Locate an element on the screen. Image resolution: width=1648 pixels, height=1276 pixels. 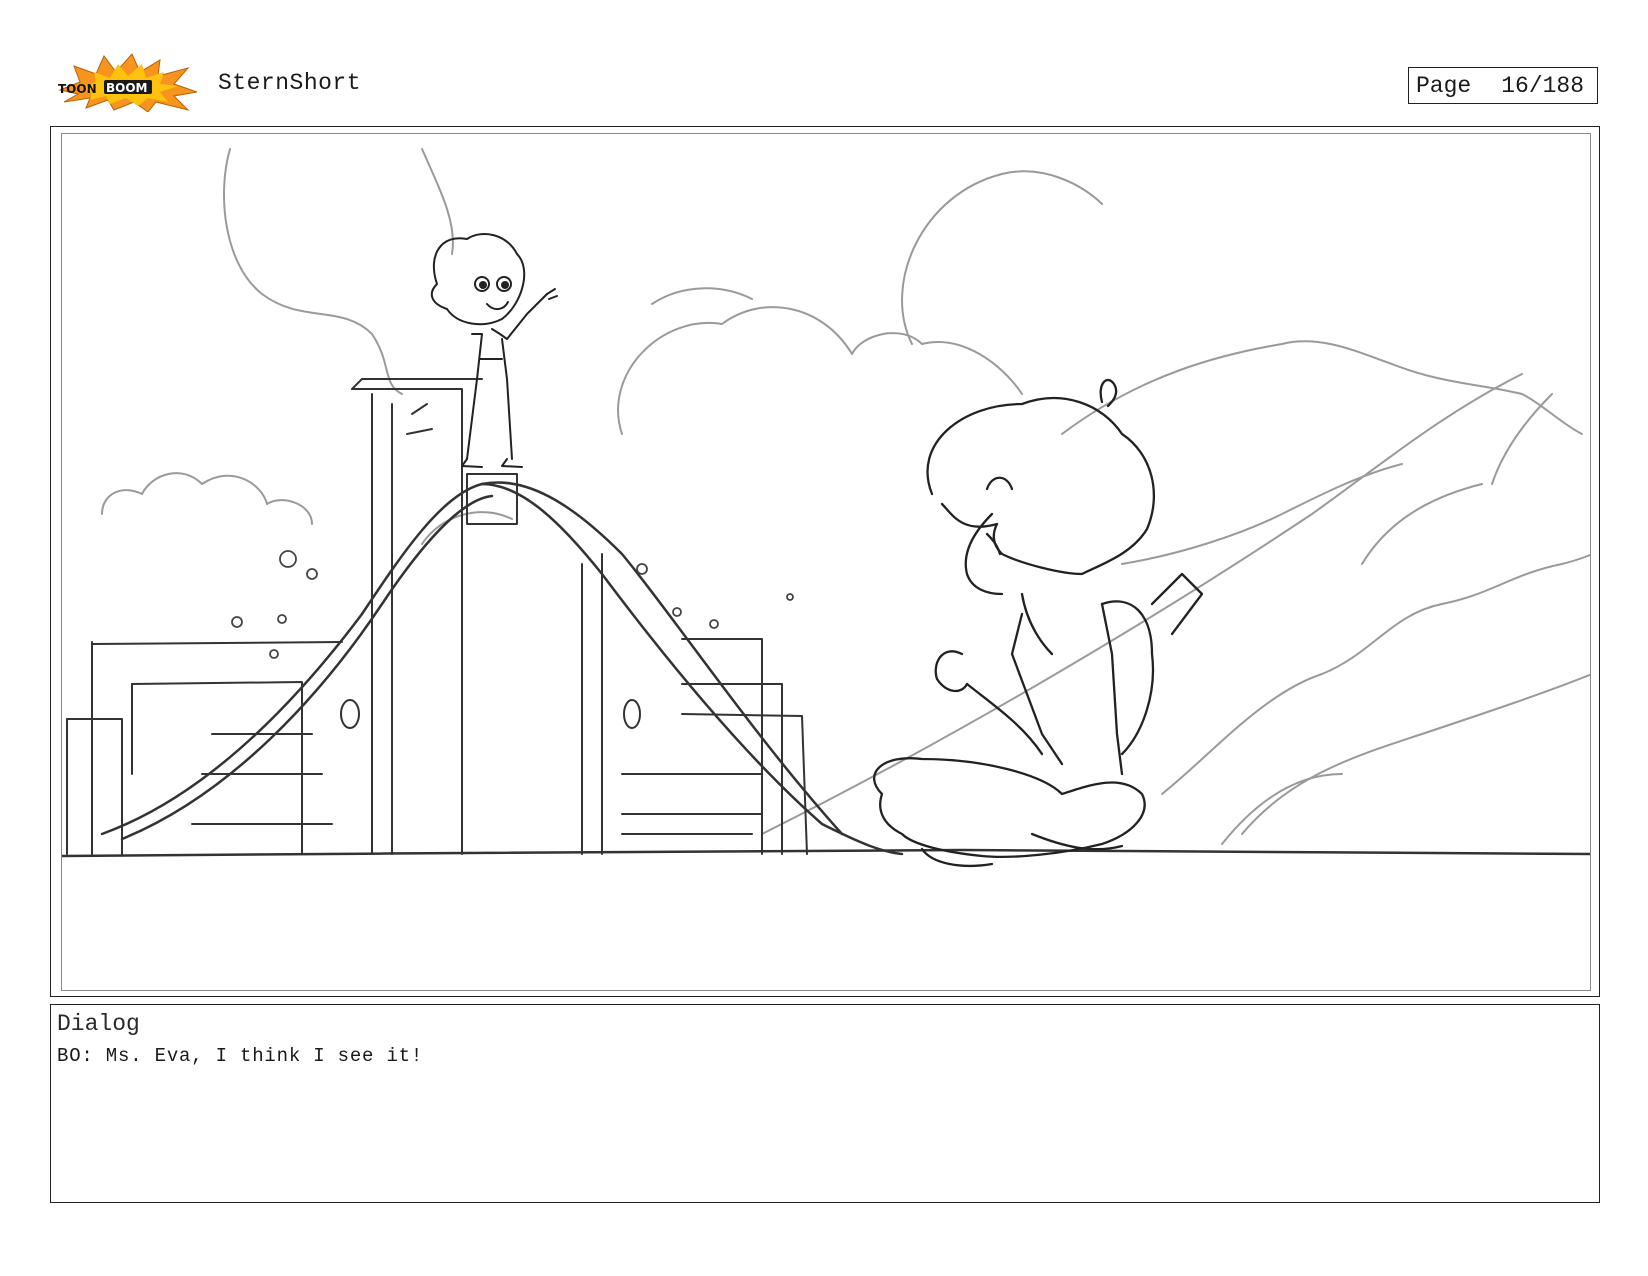
dialog-panel: Dialog BO: Ms. Eva, I think I see it! is located at coordinates (825, 1103).